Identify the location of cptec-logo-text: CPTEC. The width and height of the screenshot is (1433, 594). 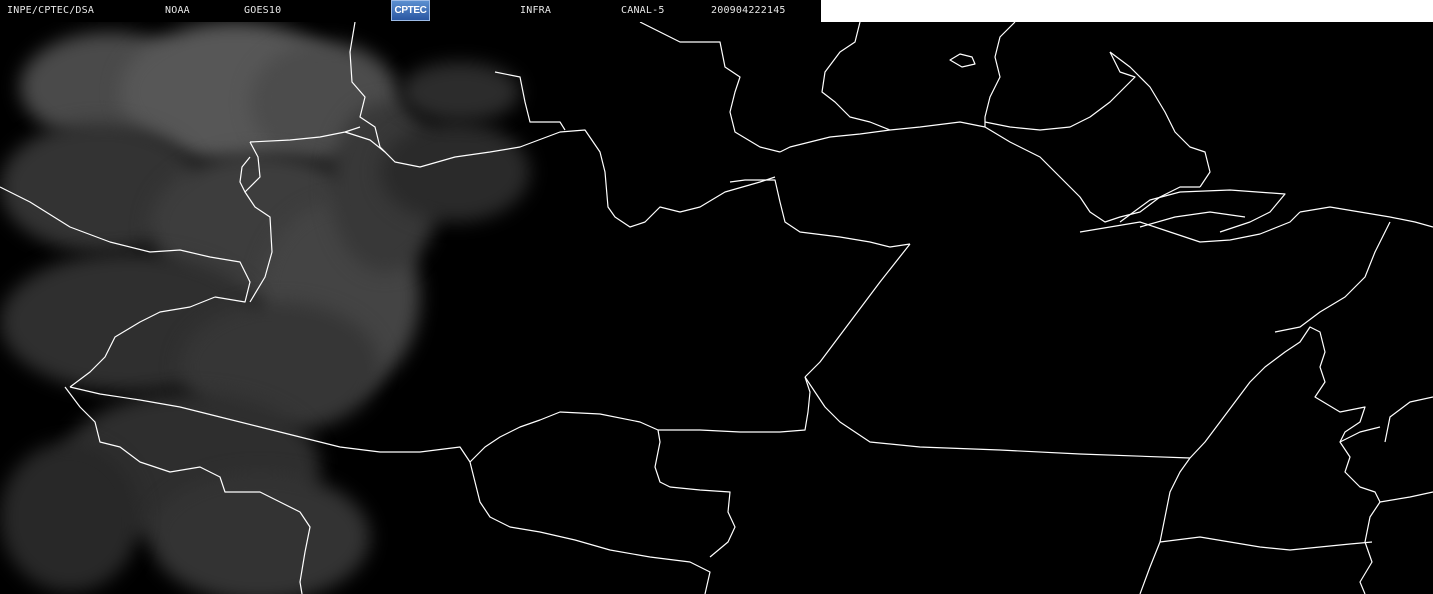
(410, 10).